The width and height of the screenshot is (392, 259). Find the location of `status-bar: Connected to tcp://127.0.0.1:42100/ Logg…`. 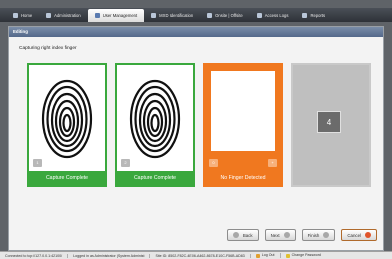

status-bar: Connected to tcp://127.0.0.1:42100/ Logg… is located at coordinates (196, 255).